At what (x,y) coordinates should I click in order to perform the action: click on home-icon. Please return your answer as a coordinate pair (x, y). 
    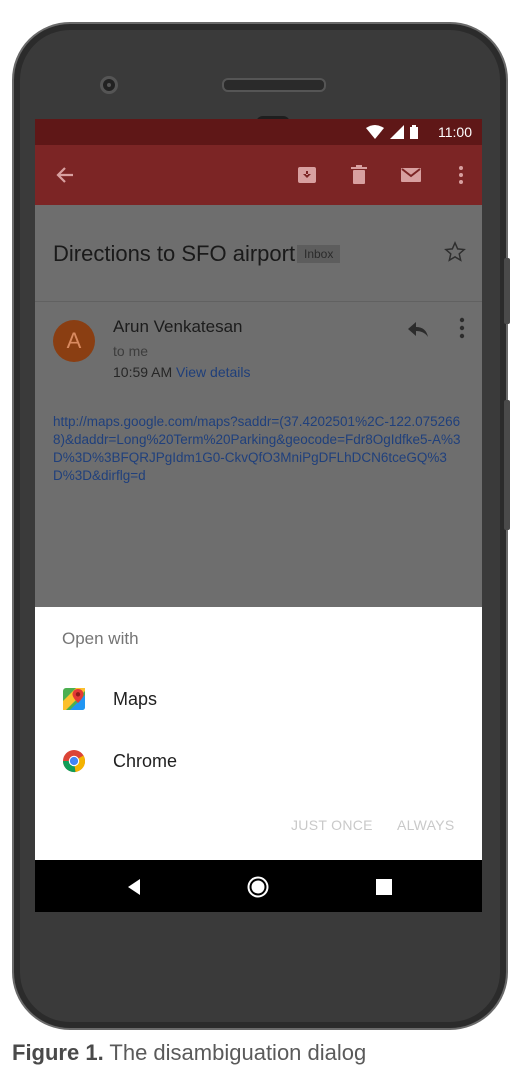
    Looking at the image, I should click on (258, 887).